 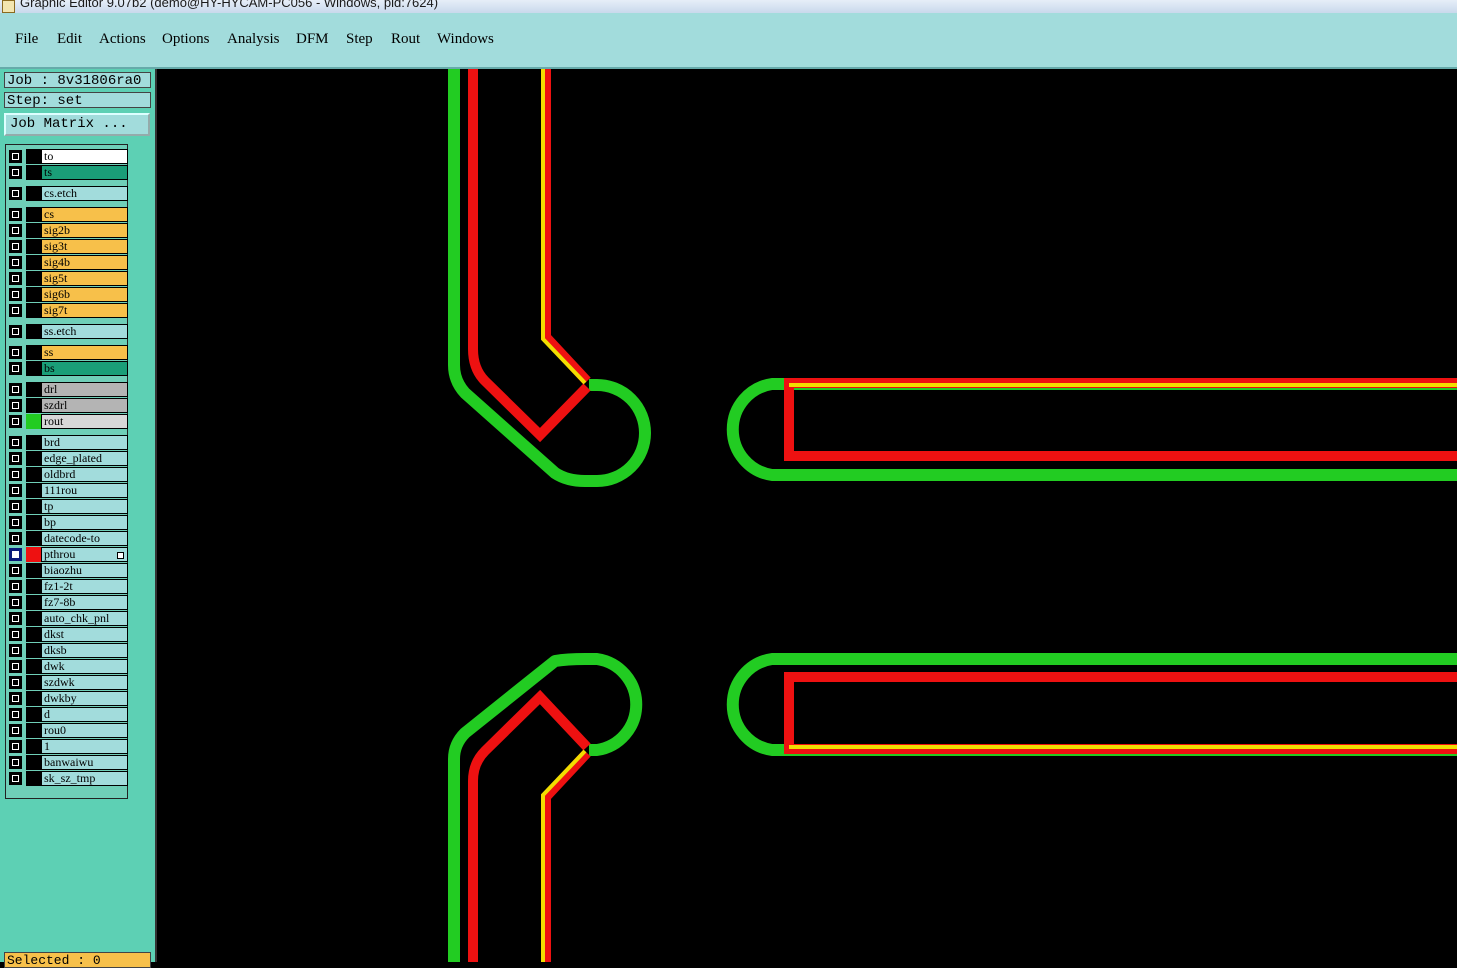 I want to click on layer-row-sig6b: sig6b, so click(x=67, y=294).